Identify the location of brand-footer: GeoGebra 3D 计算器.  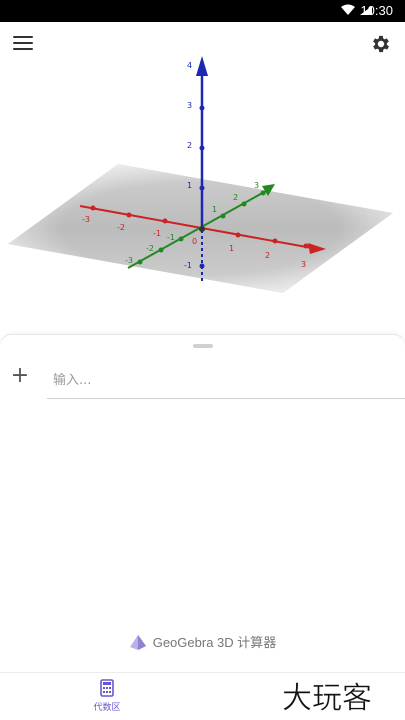
(202, 643).